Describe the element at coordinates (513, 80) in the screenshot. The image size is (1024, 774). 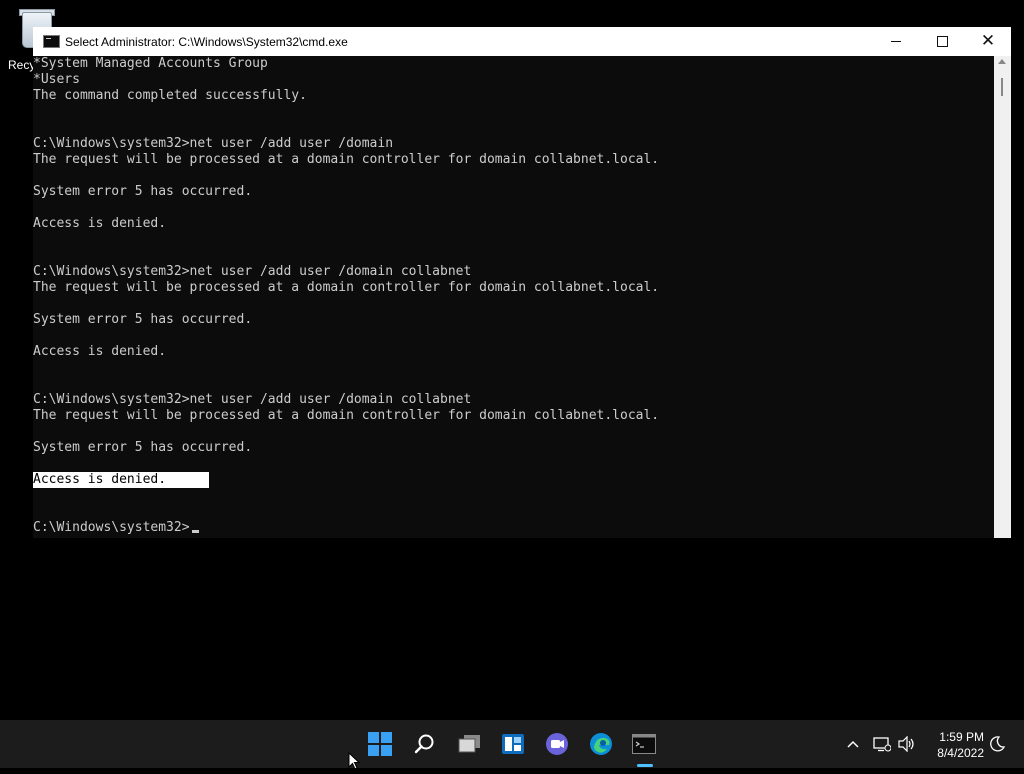
I see `console-line: *Users` at that location.